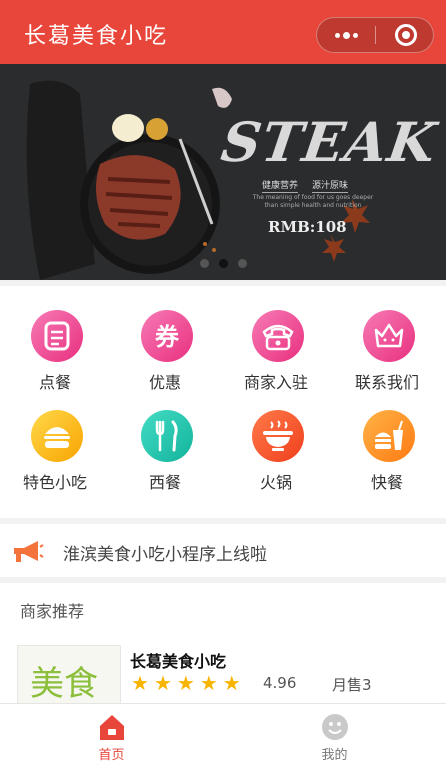 The image size is (446, 773). Describe the element at coordinates (346, 35) in the screenshot. I see `more-icon` at that location.